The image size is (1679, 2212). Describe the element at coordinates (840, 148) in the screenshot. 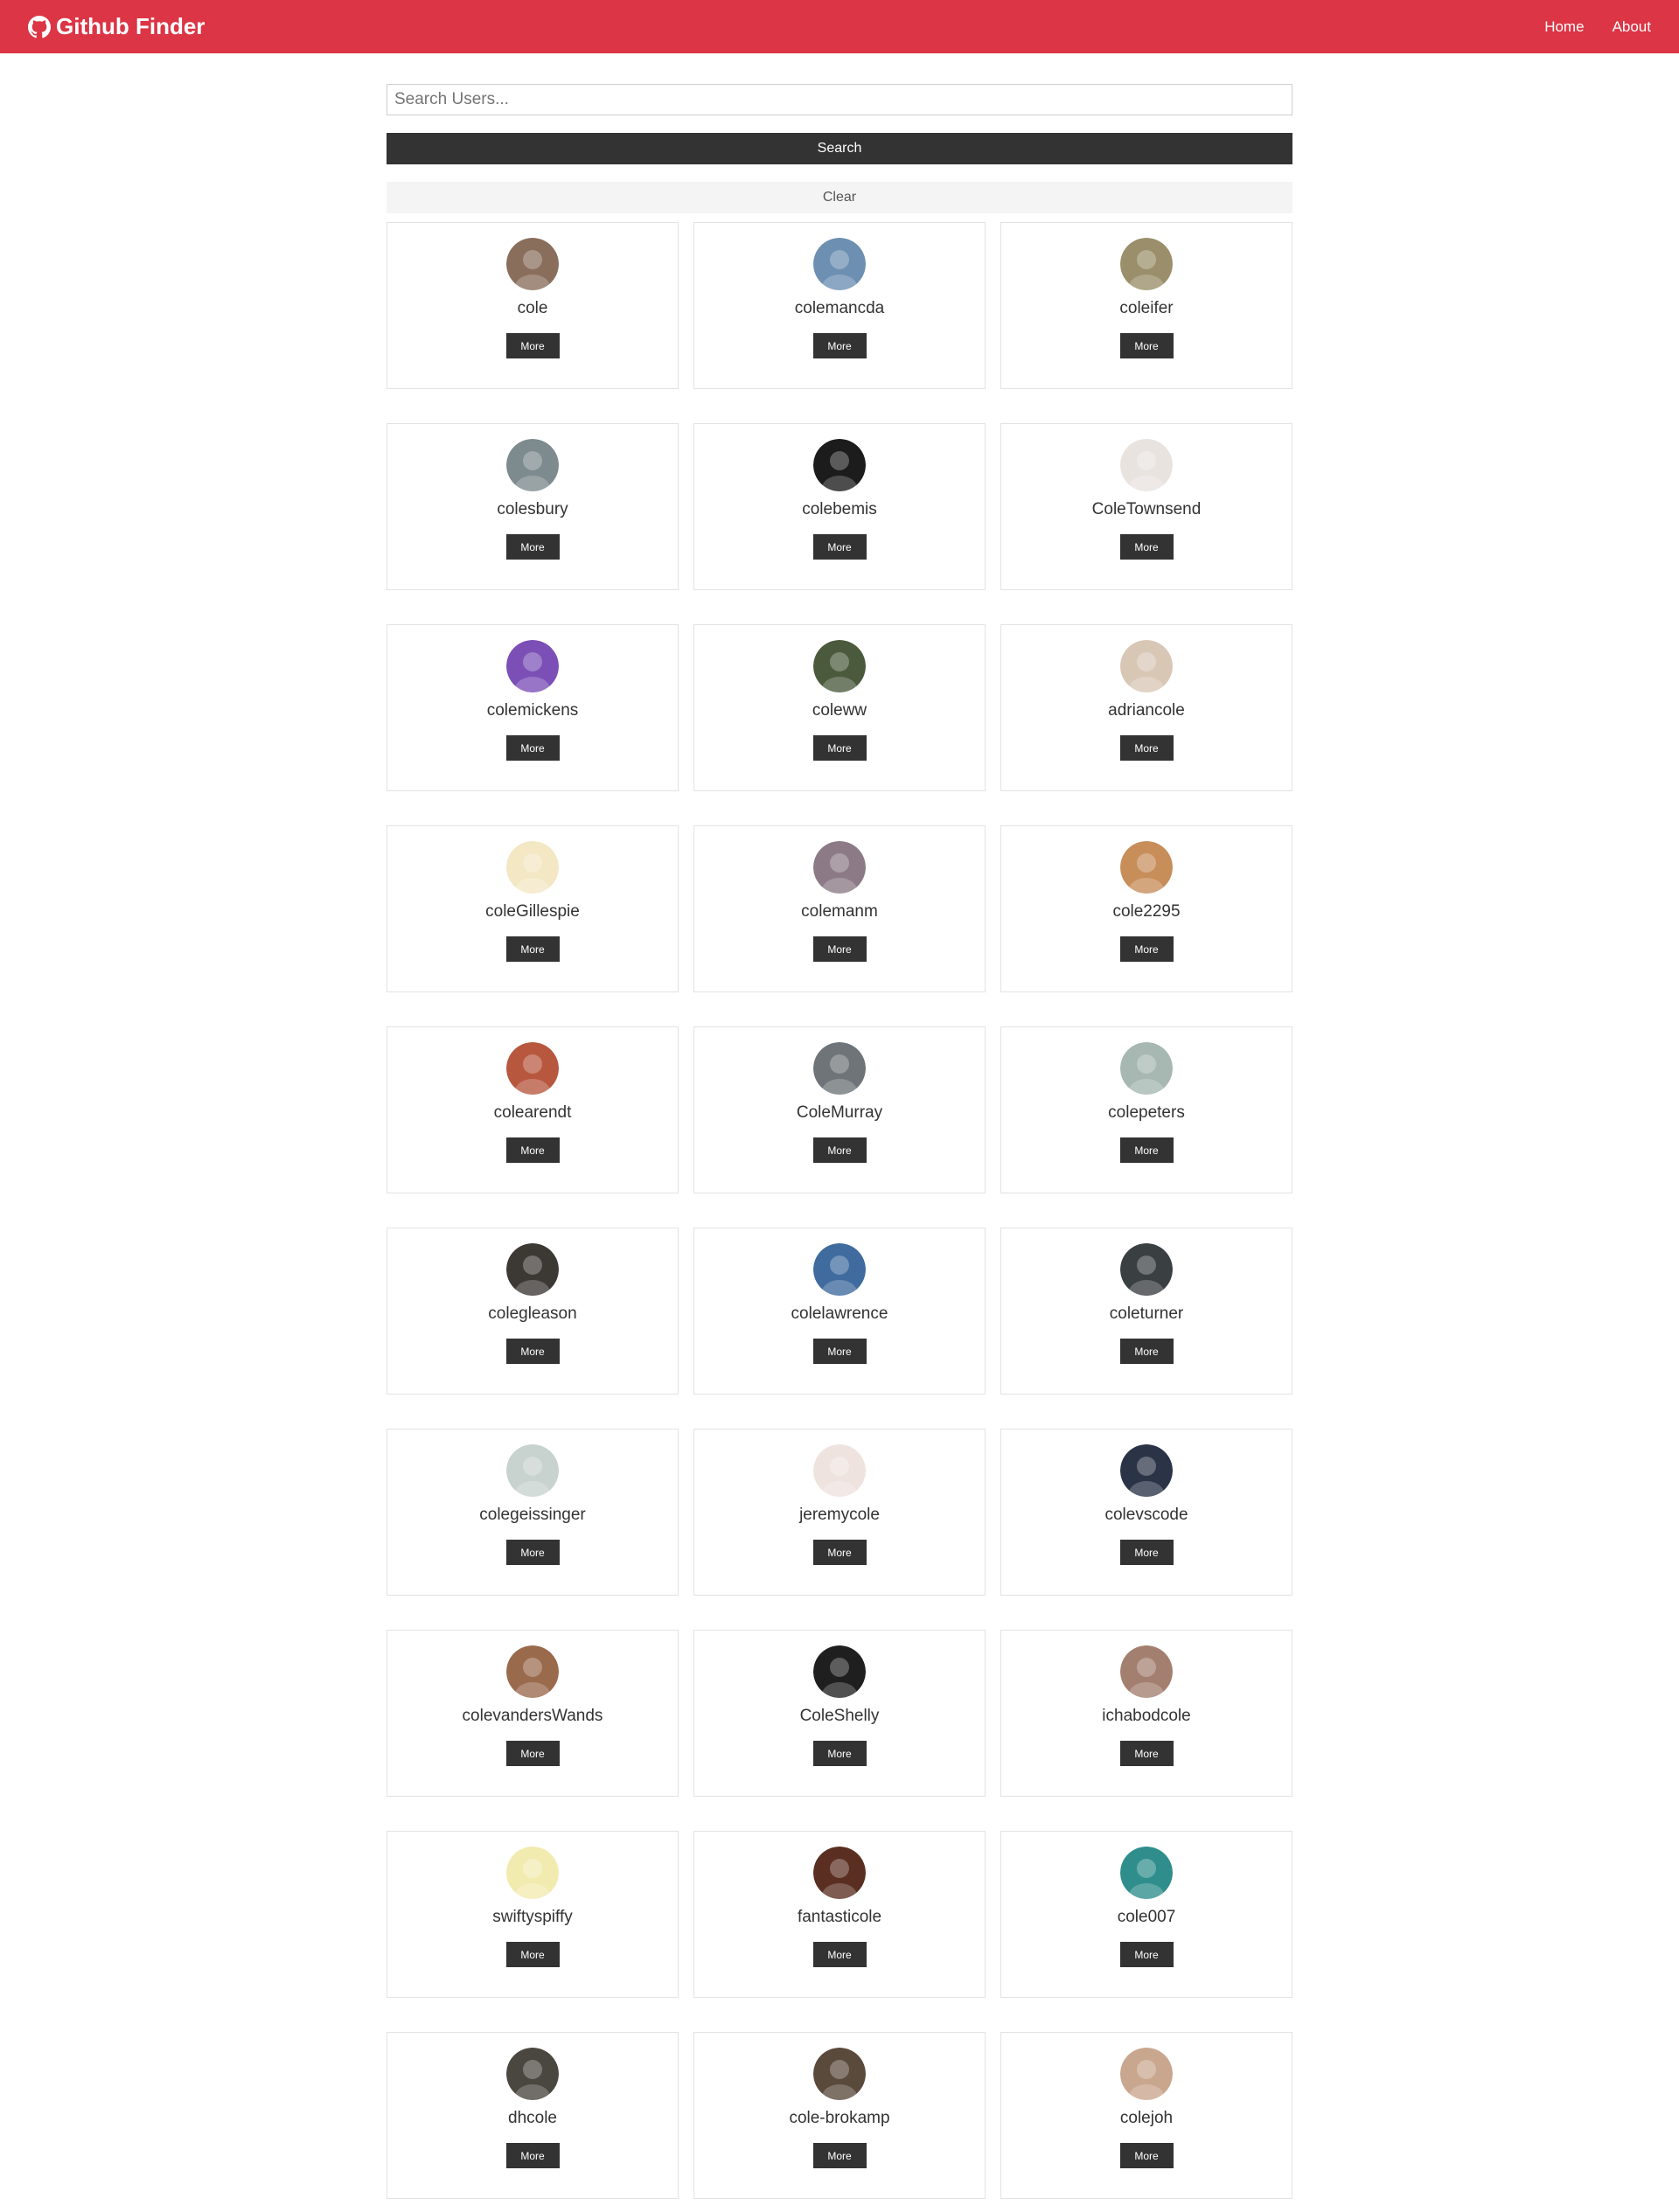

I see `search-button: Search` at that location.